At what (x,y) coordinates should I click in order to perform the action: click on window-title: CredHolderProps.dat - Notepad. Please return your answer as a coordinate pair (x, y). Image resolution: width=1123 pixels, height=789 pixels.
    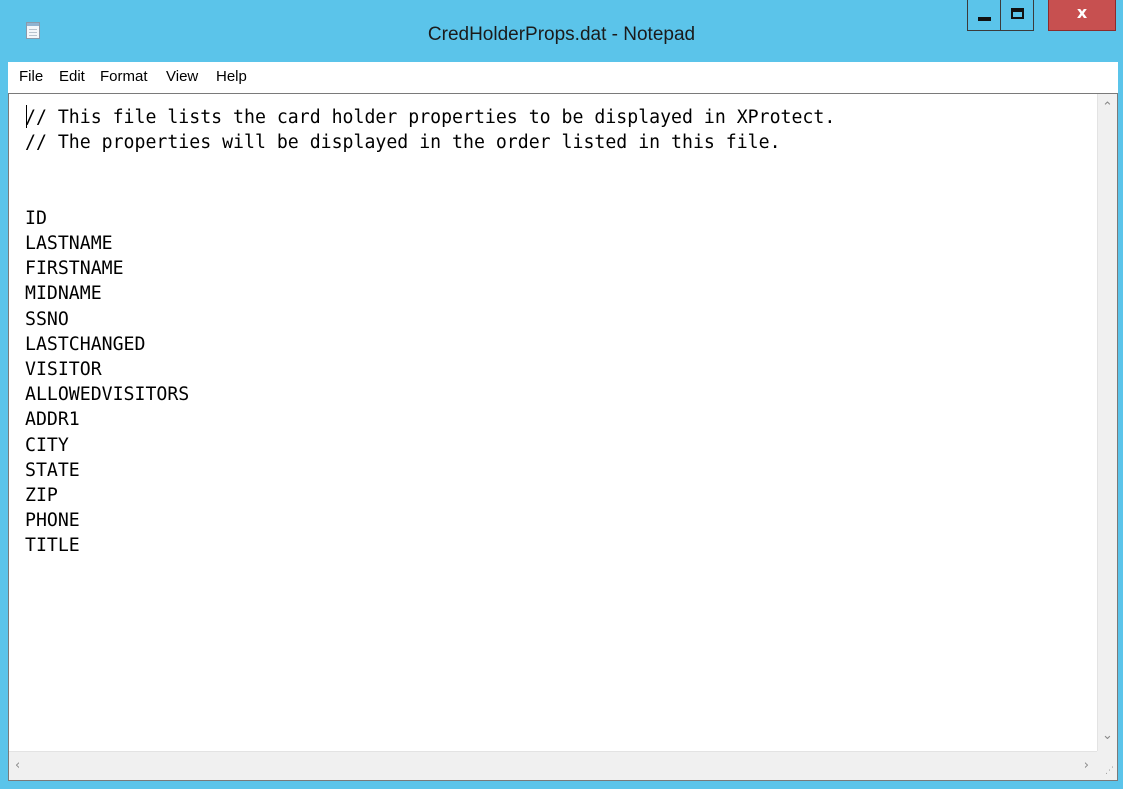
    Looking at the image, I should click on (561, 34).